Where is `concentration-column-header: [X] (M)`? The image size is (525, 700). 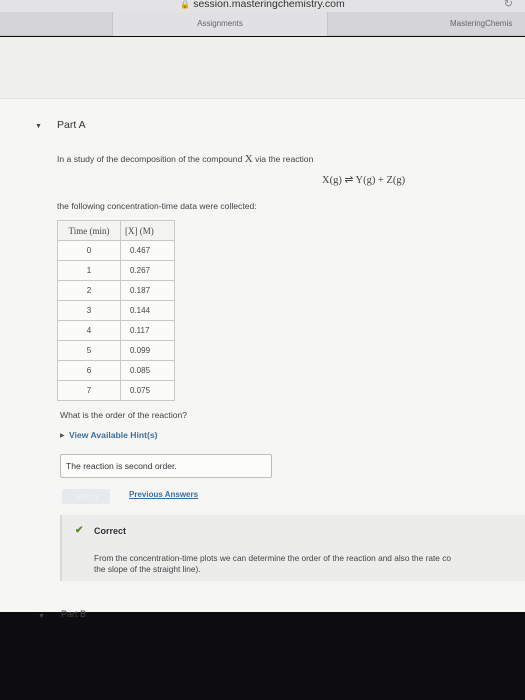
concentration-column-header: [X] (M) is located at coordinates (147, 230).